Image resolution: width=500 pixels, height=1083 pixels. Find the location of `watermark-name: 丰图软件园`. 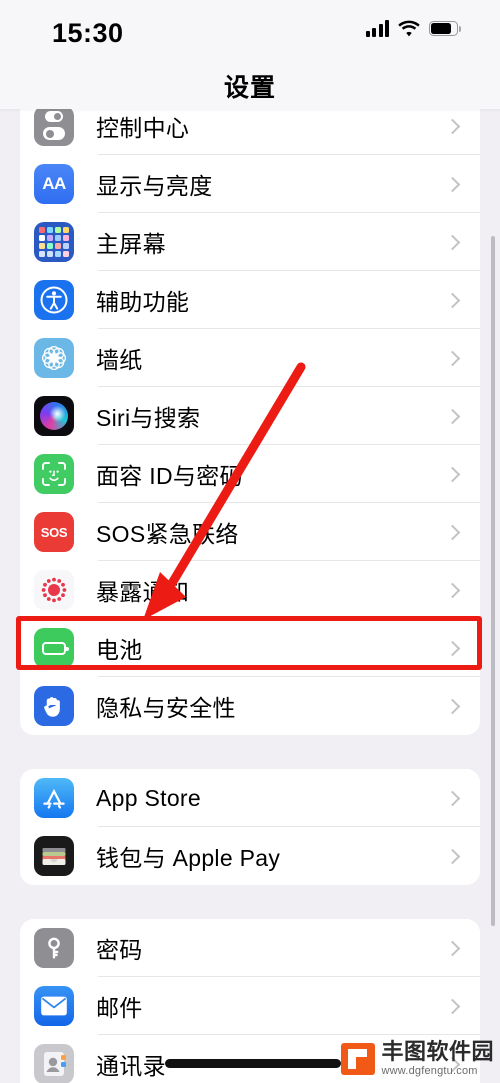

watermark-name: 丰图软件园 is located at coordinates (437, 1051).